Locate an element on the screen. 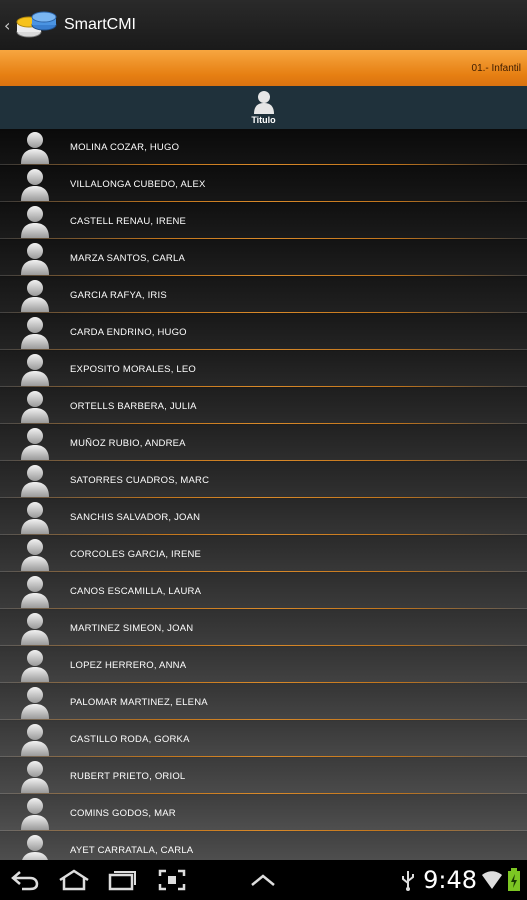 The height and width of the screenshot is (900, 527). student-row: VILLALONGA CUBEDO, ALEX is located at coordinates (263, 184).